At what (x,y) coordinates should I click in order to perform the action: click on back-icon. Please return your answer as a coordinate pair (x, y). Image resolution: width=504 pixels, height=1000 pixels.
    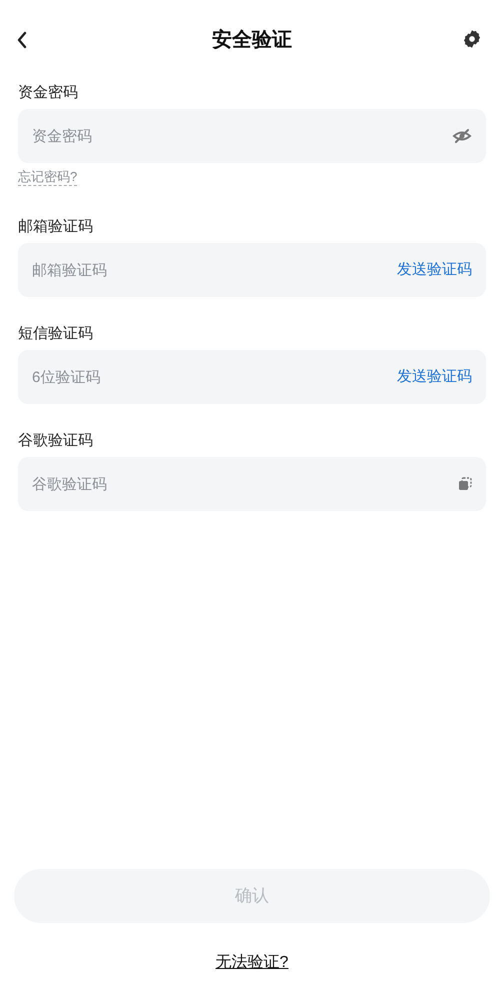
    Looking at the image, I should click on (22, 40).